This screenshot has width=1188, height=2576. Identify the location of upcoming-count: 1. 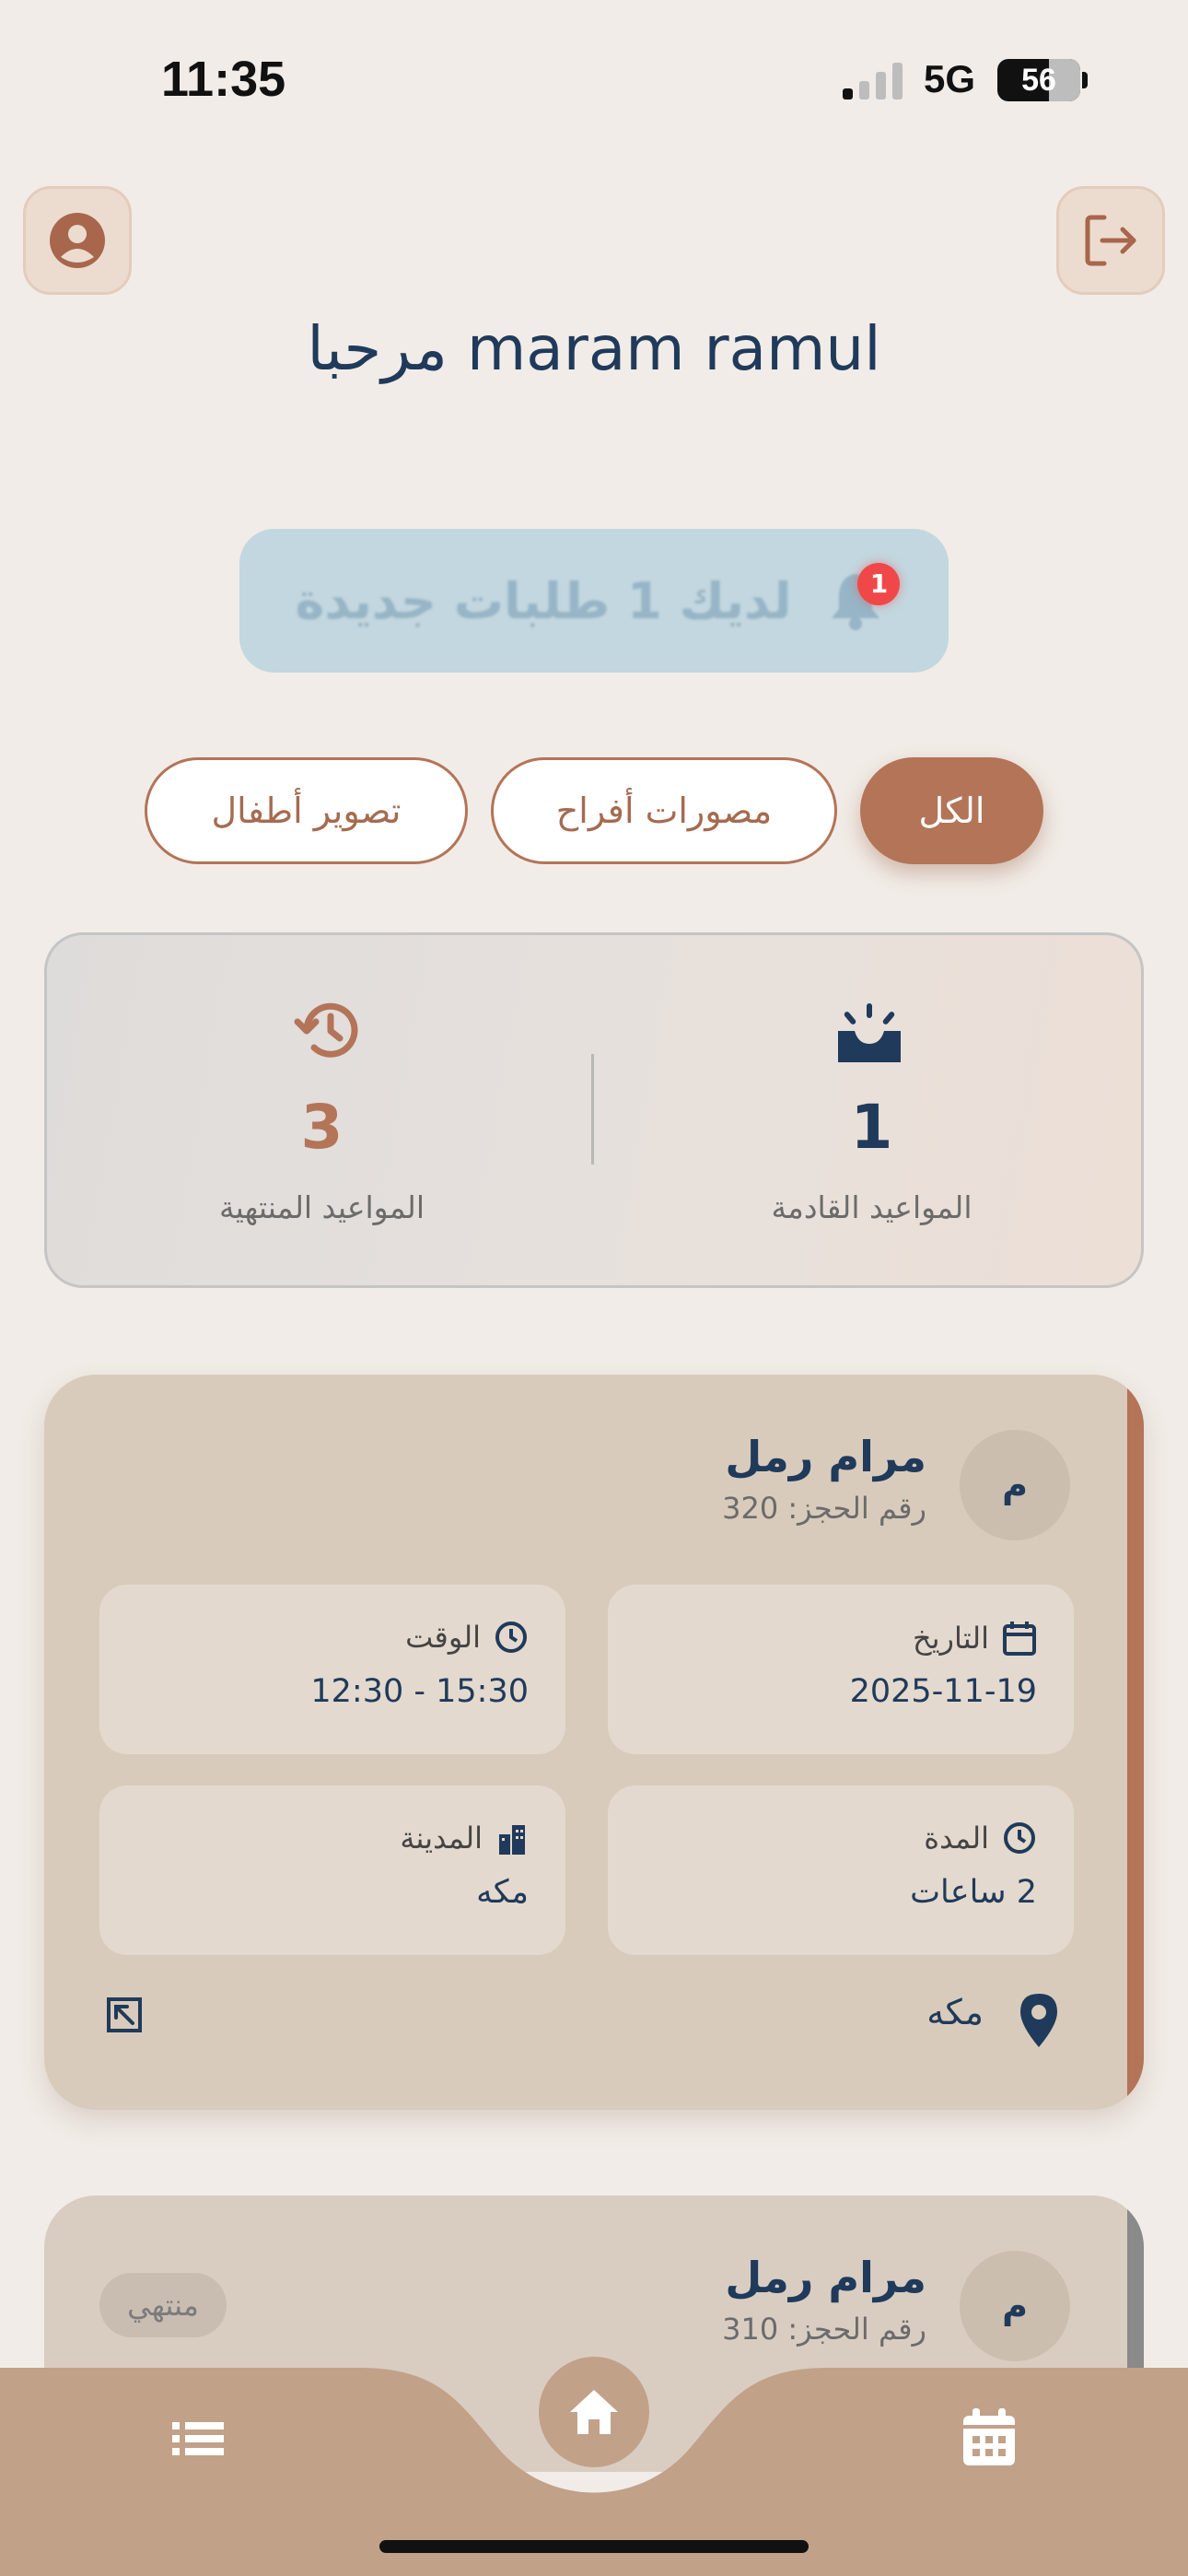
(871, 1127).